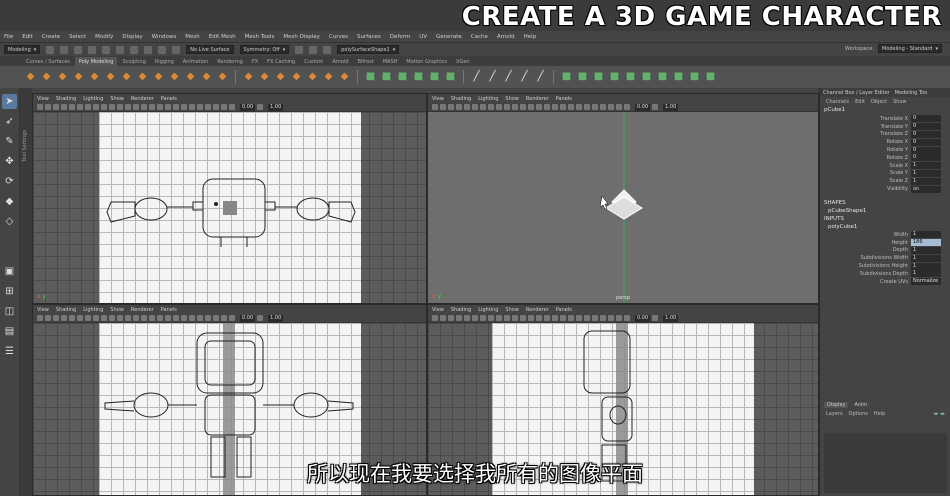  What do you see at coordinates (865, 235) in the screenshot?
I see `channel-label: Width` at bounding box center [865, 235].